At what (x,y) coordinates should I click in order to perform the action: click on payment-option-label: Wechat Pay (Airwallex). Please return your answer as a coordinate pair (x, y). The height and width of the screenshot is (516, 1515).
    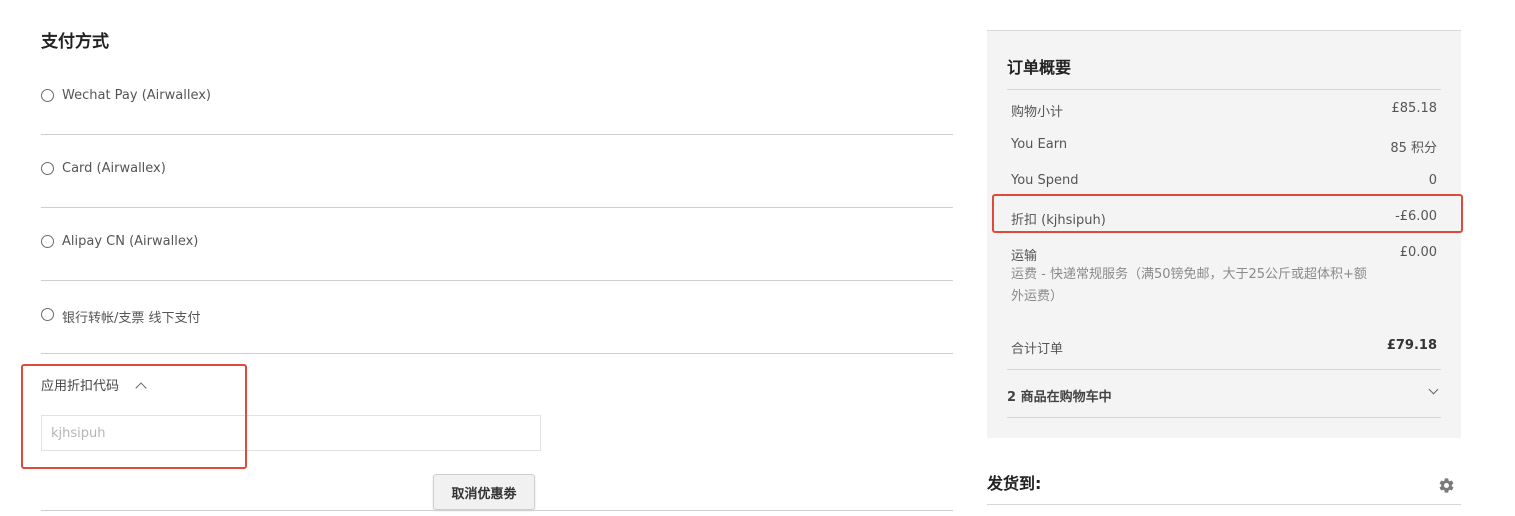
    Looking at the image, I should click on (136, 95).